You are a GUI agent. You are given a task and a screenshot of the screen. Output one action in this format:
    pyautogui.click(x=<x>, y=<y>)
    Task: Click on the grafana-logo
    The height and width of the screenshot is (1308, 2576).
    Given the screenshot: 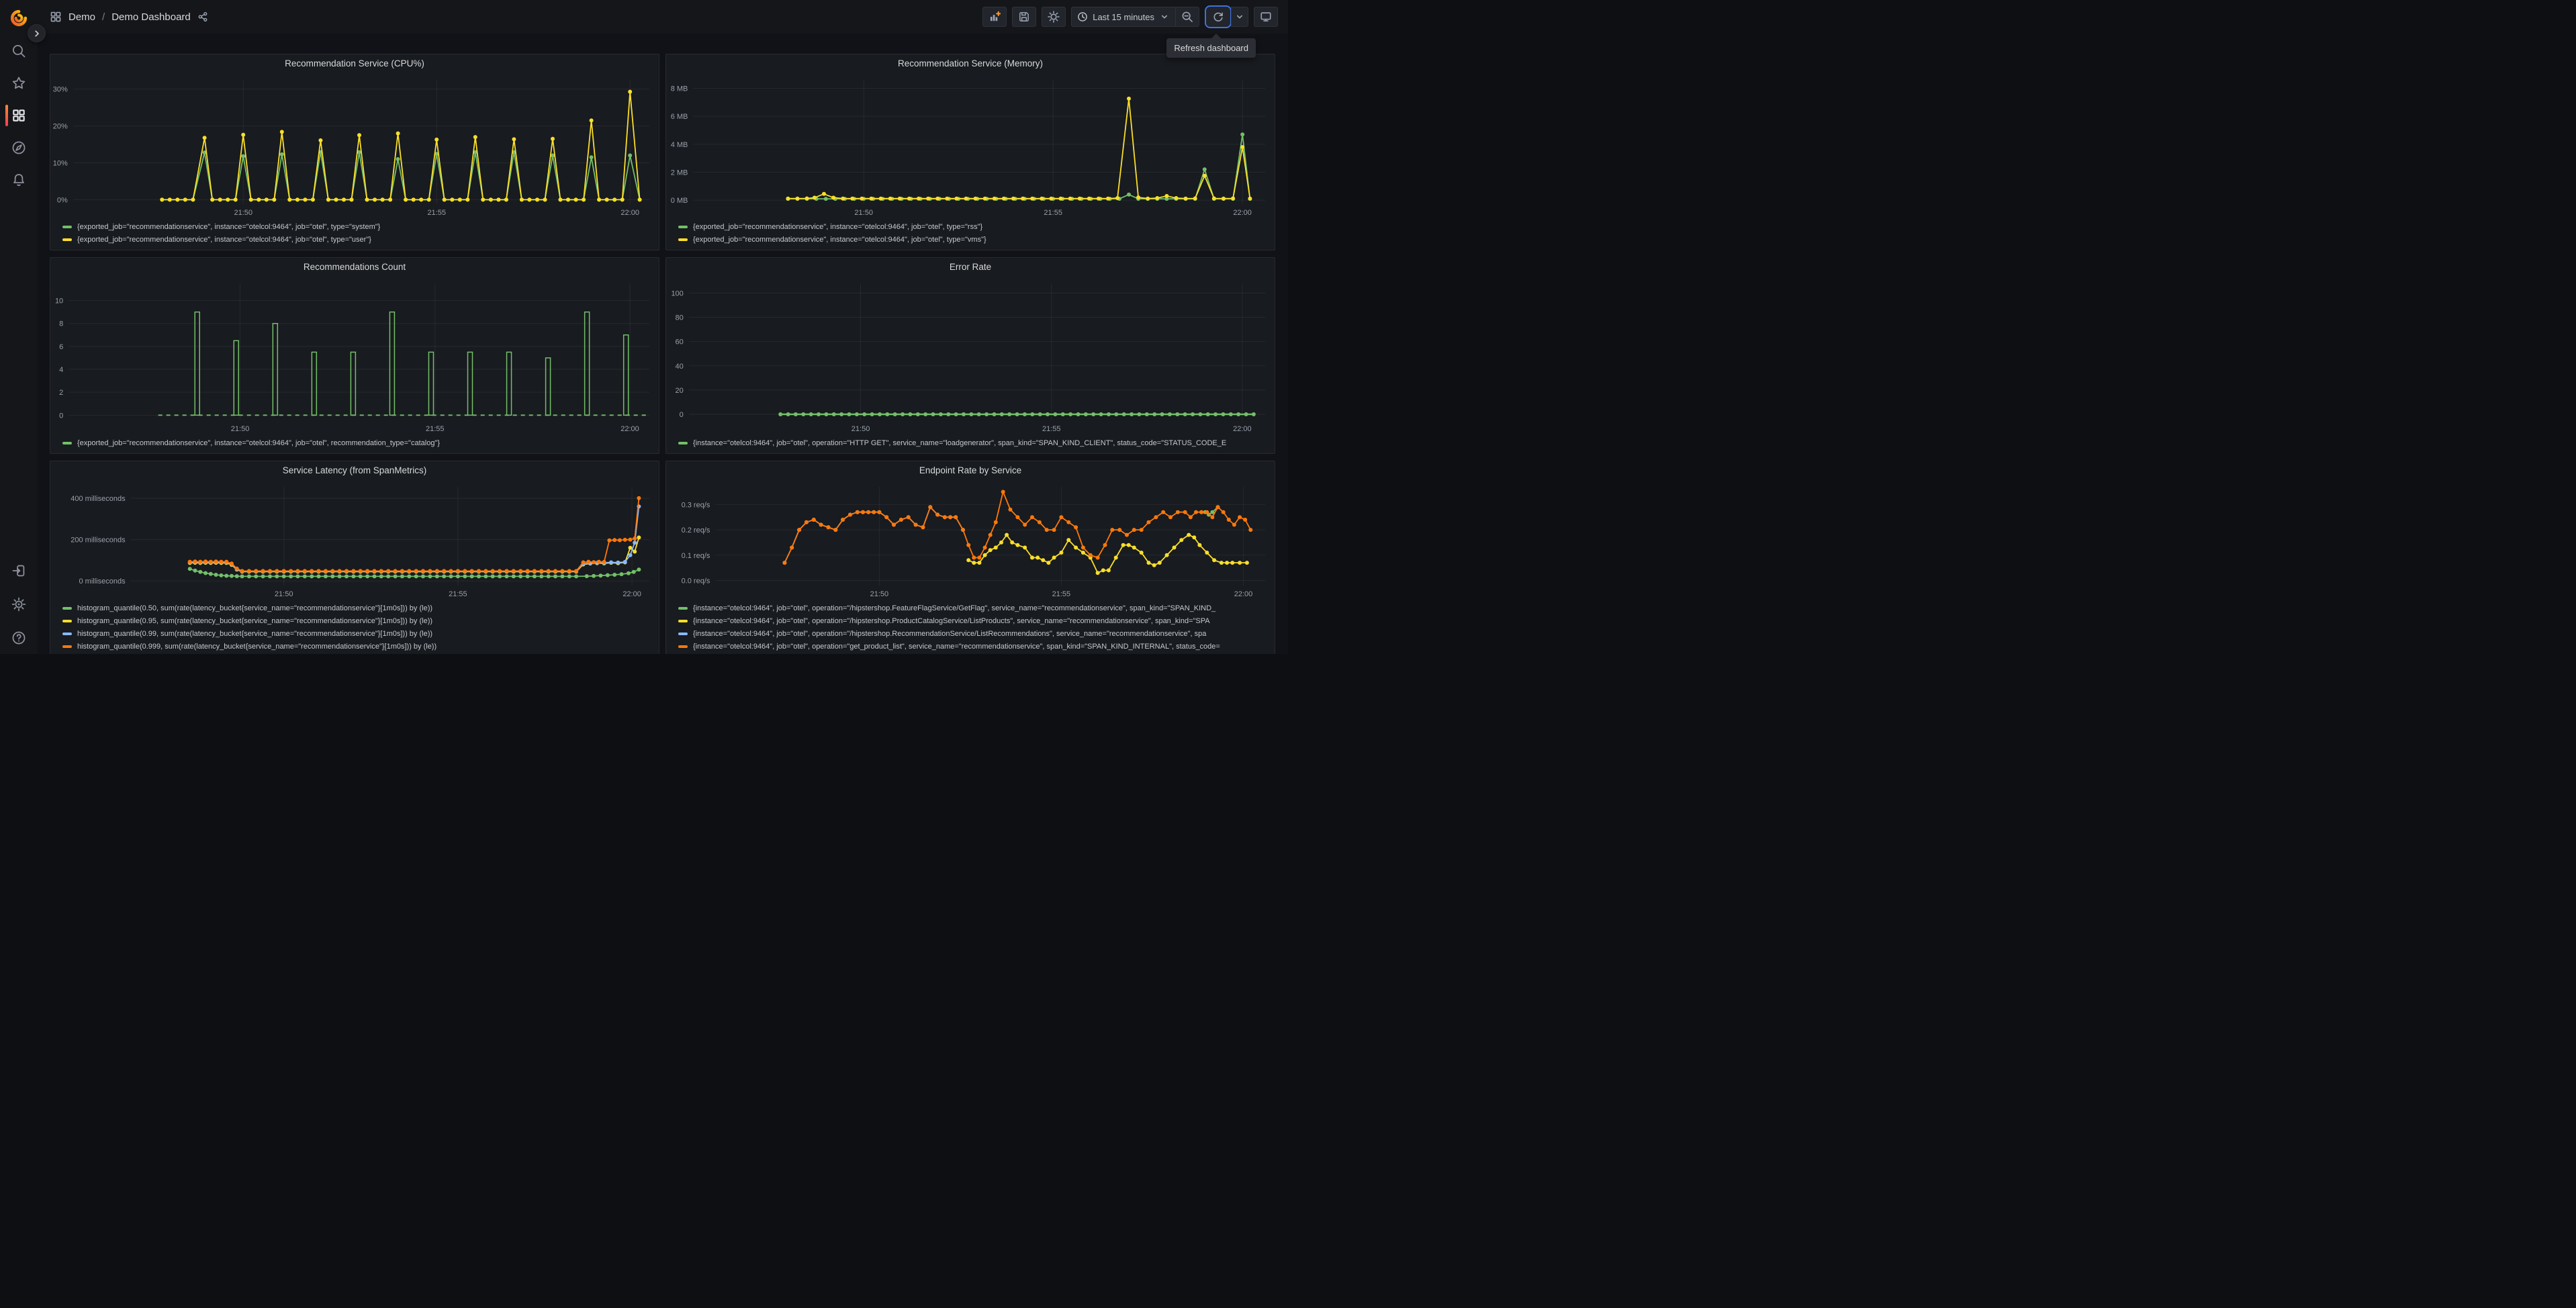 What is the action you would take?
    pyautogui.click(x=19, y=18)
    